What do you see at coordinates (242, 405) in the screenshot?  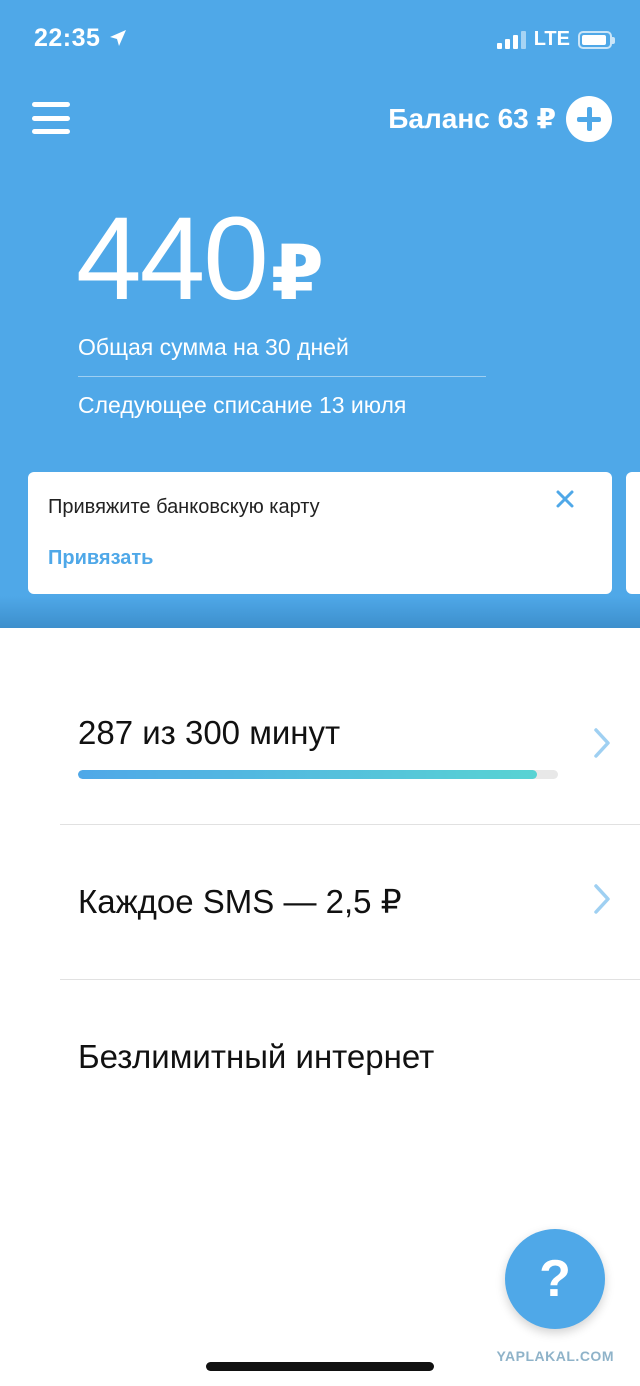 I see `next-charge-label: Следующее списание 13 июля` at bounding box center [242, 405].